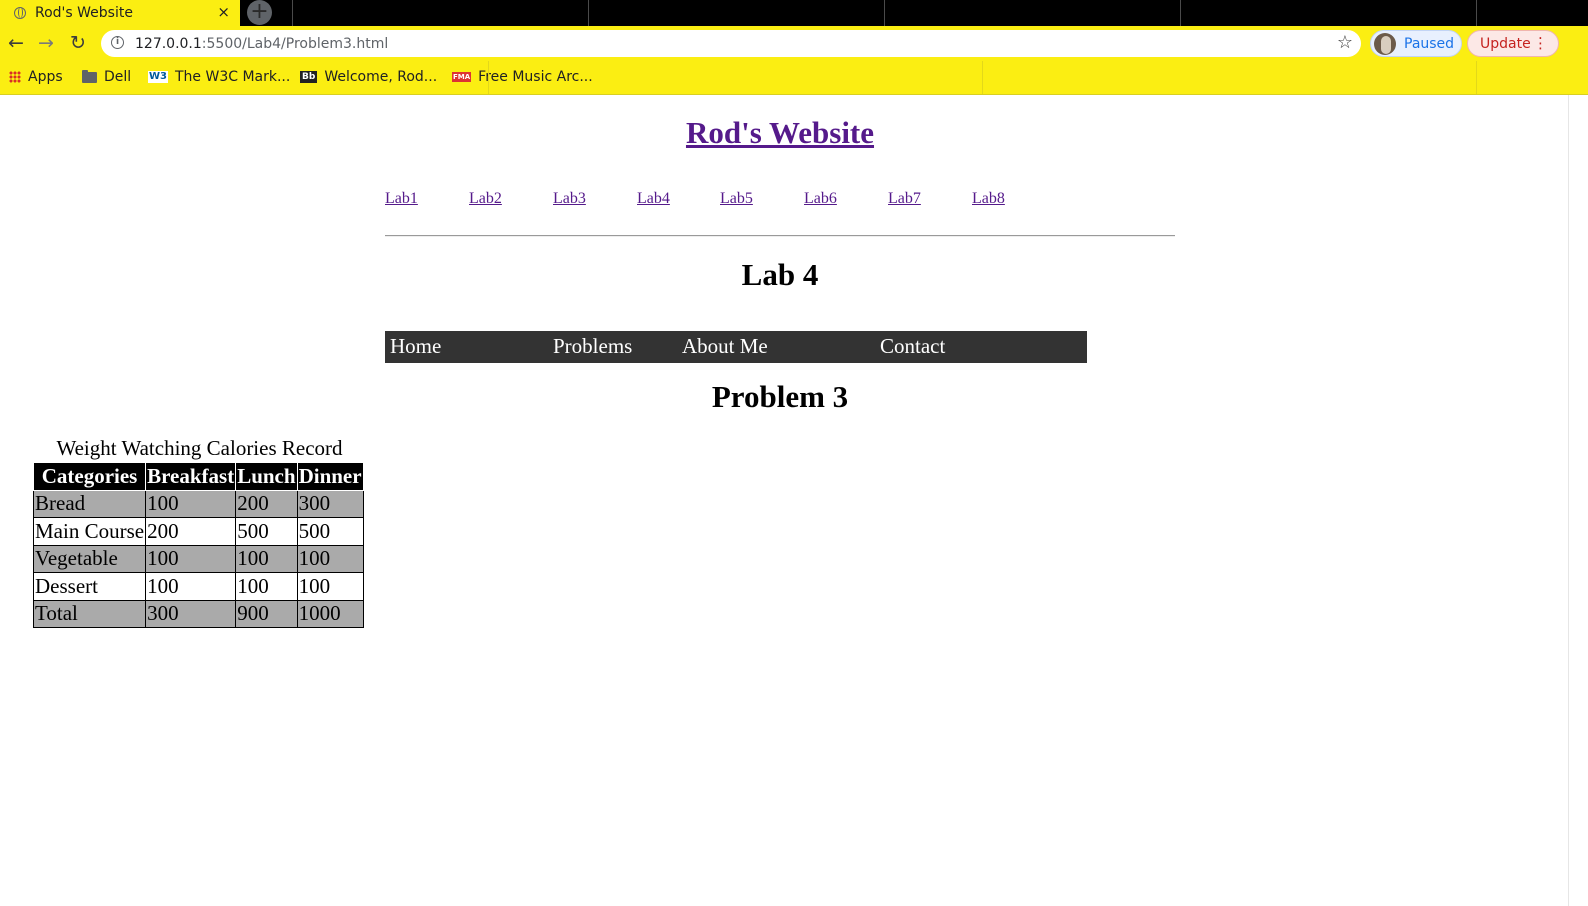 The height and width of the screenshot is (906, 1588). I want to click on lab-heading: Lab 4, so click(780, 274).